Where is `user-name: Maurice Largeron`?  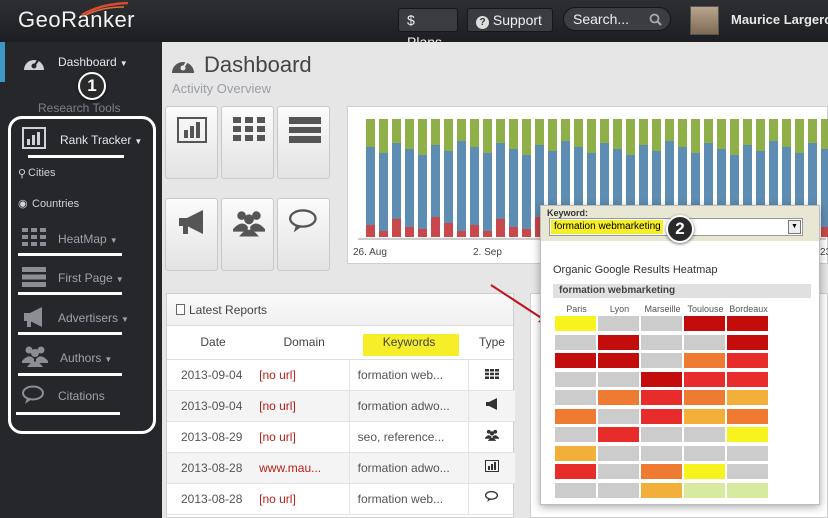 user-name: Maurice Largeron is located at coordinates (779, 19).